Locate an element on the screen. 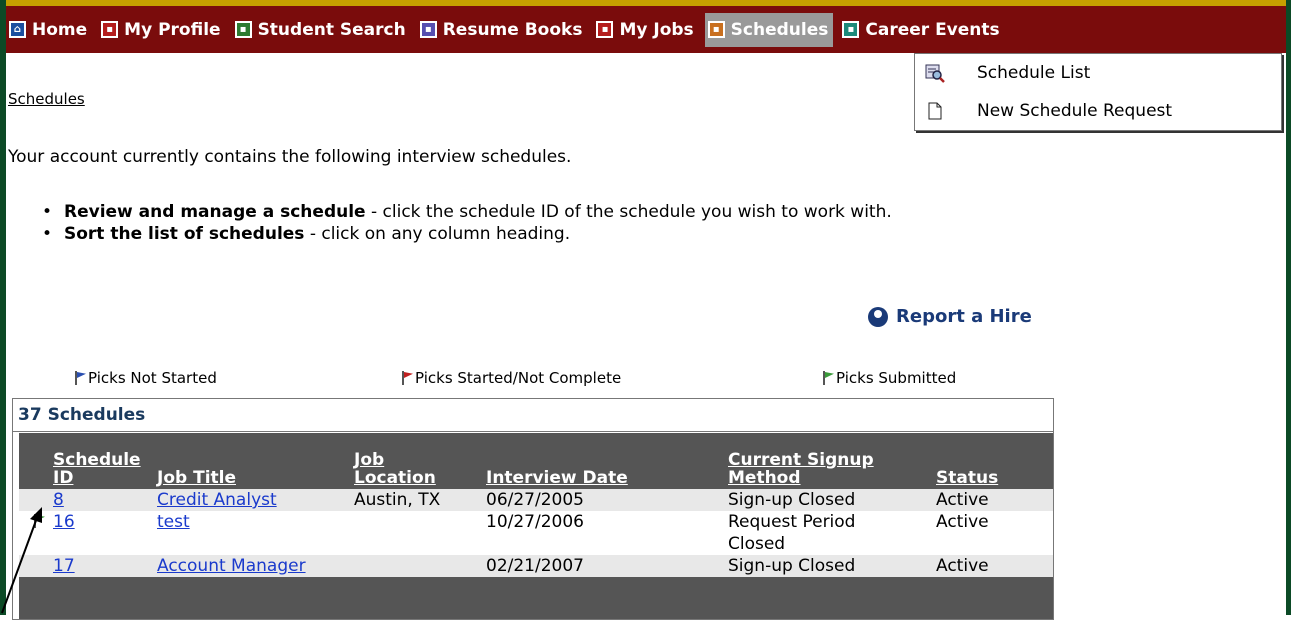 This screenshot has height=620, width=1291. nav-home-label: Home is located at coordinates (60, 29).